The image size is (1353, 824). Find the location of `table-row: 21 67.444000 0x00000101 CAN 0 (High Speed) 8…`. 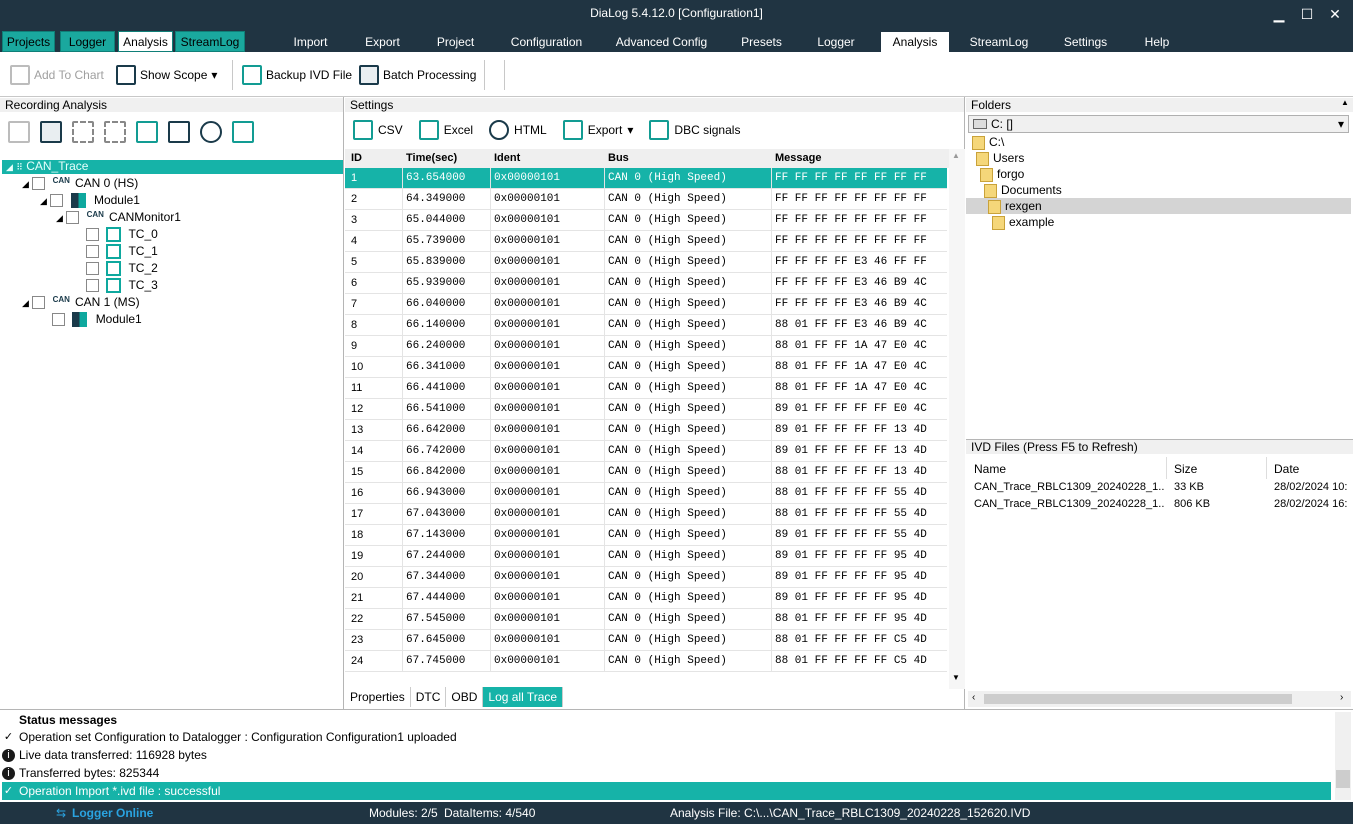

table-row: 21 67.444000 0x00000101 CAN 0 (High Speed) 8… is located at coordinates (646, 598).